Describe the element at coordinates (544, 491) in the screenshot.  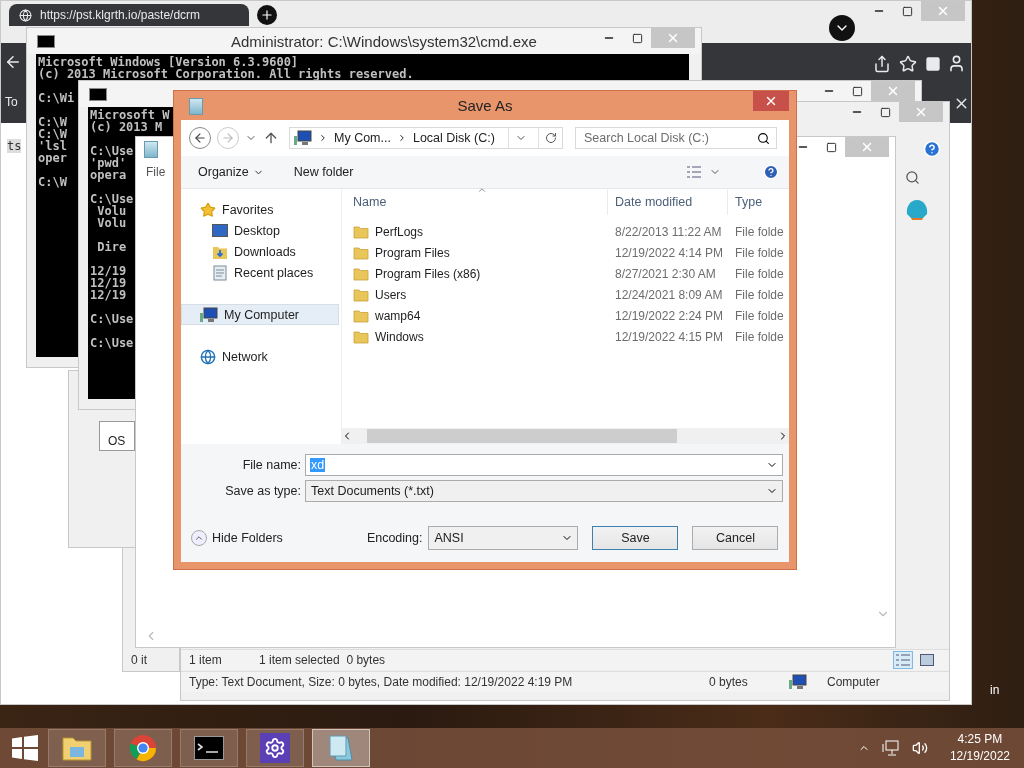
I see `file-type-select: Text Documents (*.txt)` at that location.